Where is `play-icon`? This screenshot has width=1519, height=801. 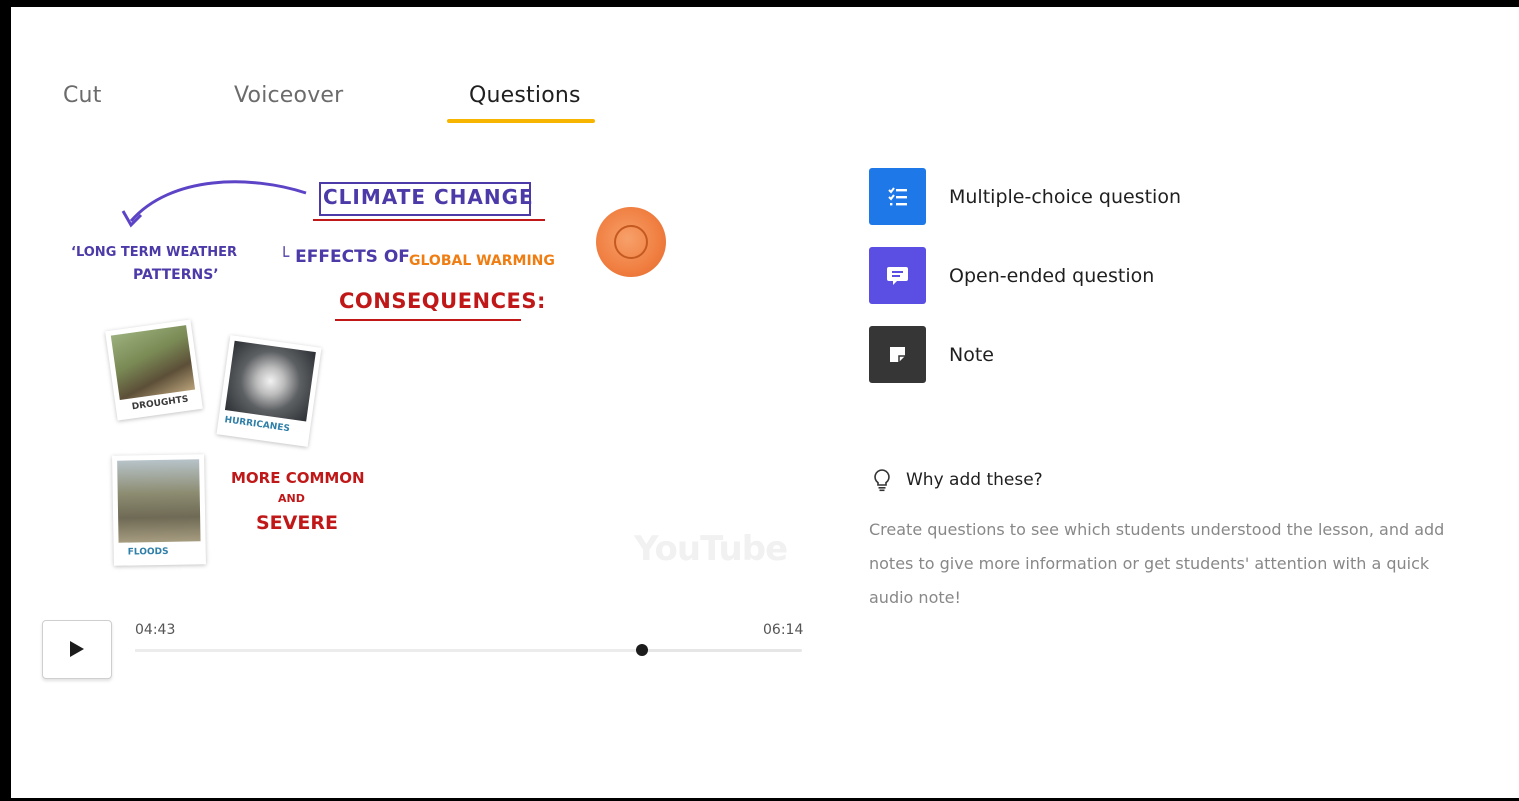
play-icon is located at coordinates (77, 649).